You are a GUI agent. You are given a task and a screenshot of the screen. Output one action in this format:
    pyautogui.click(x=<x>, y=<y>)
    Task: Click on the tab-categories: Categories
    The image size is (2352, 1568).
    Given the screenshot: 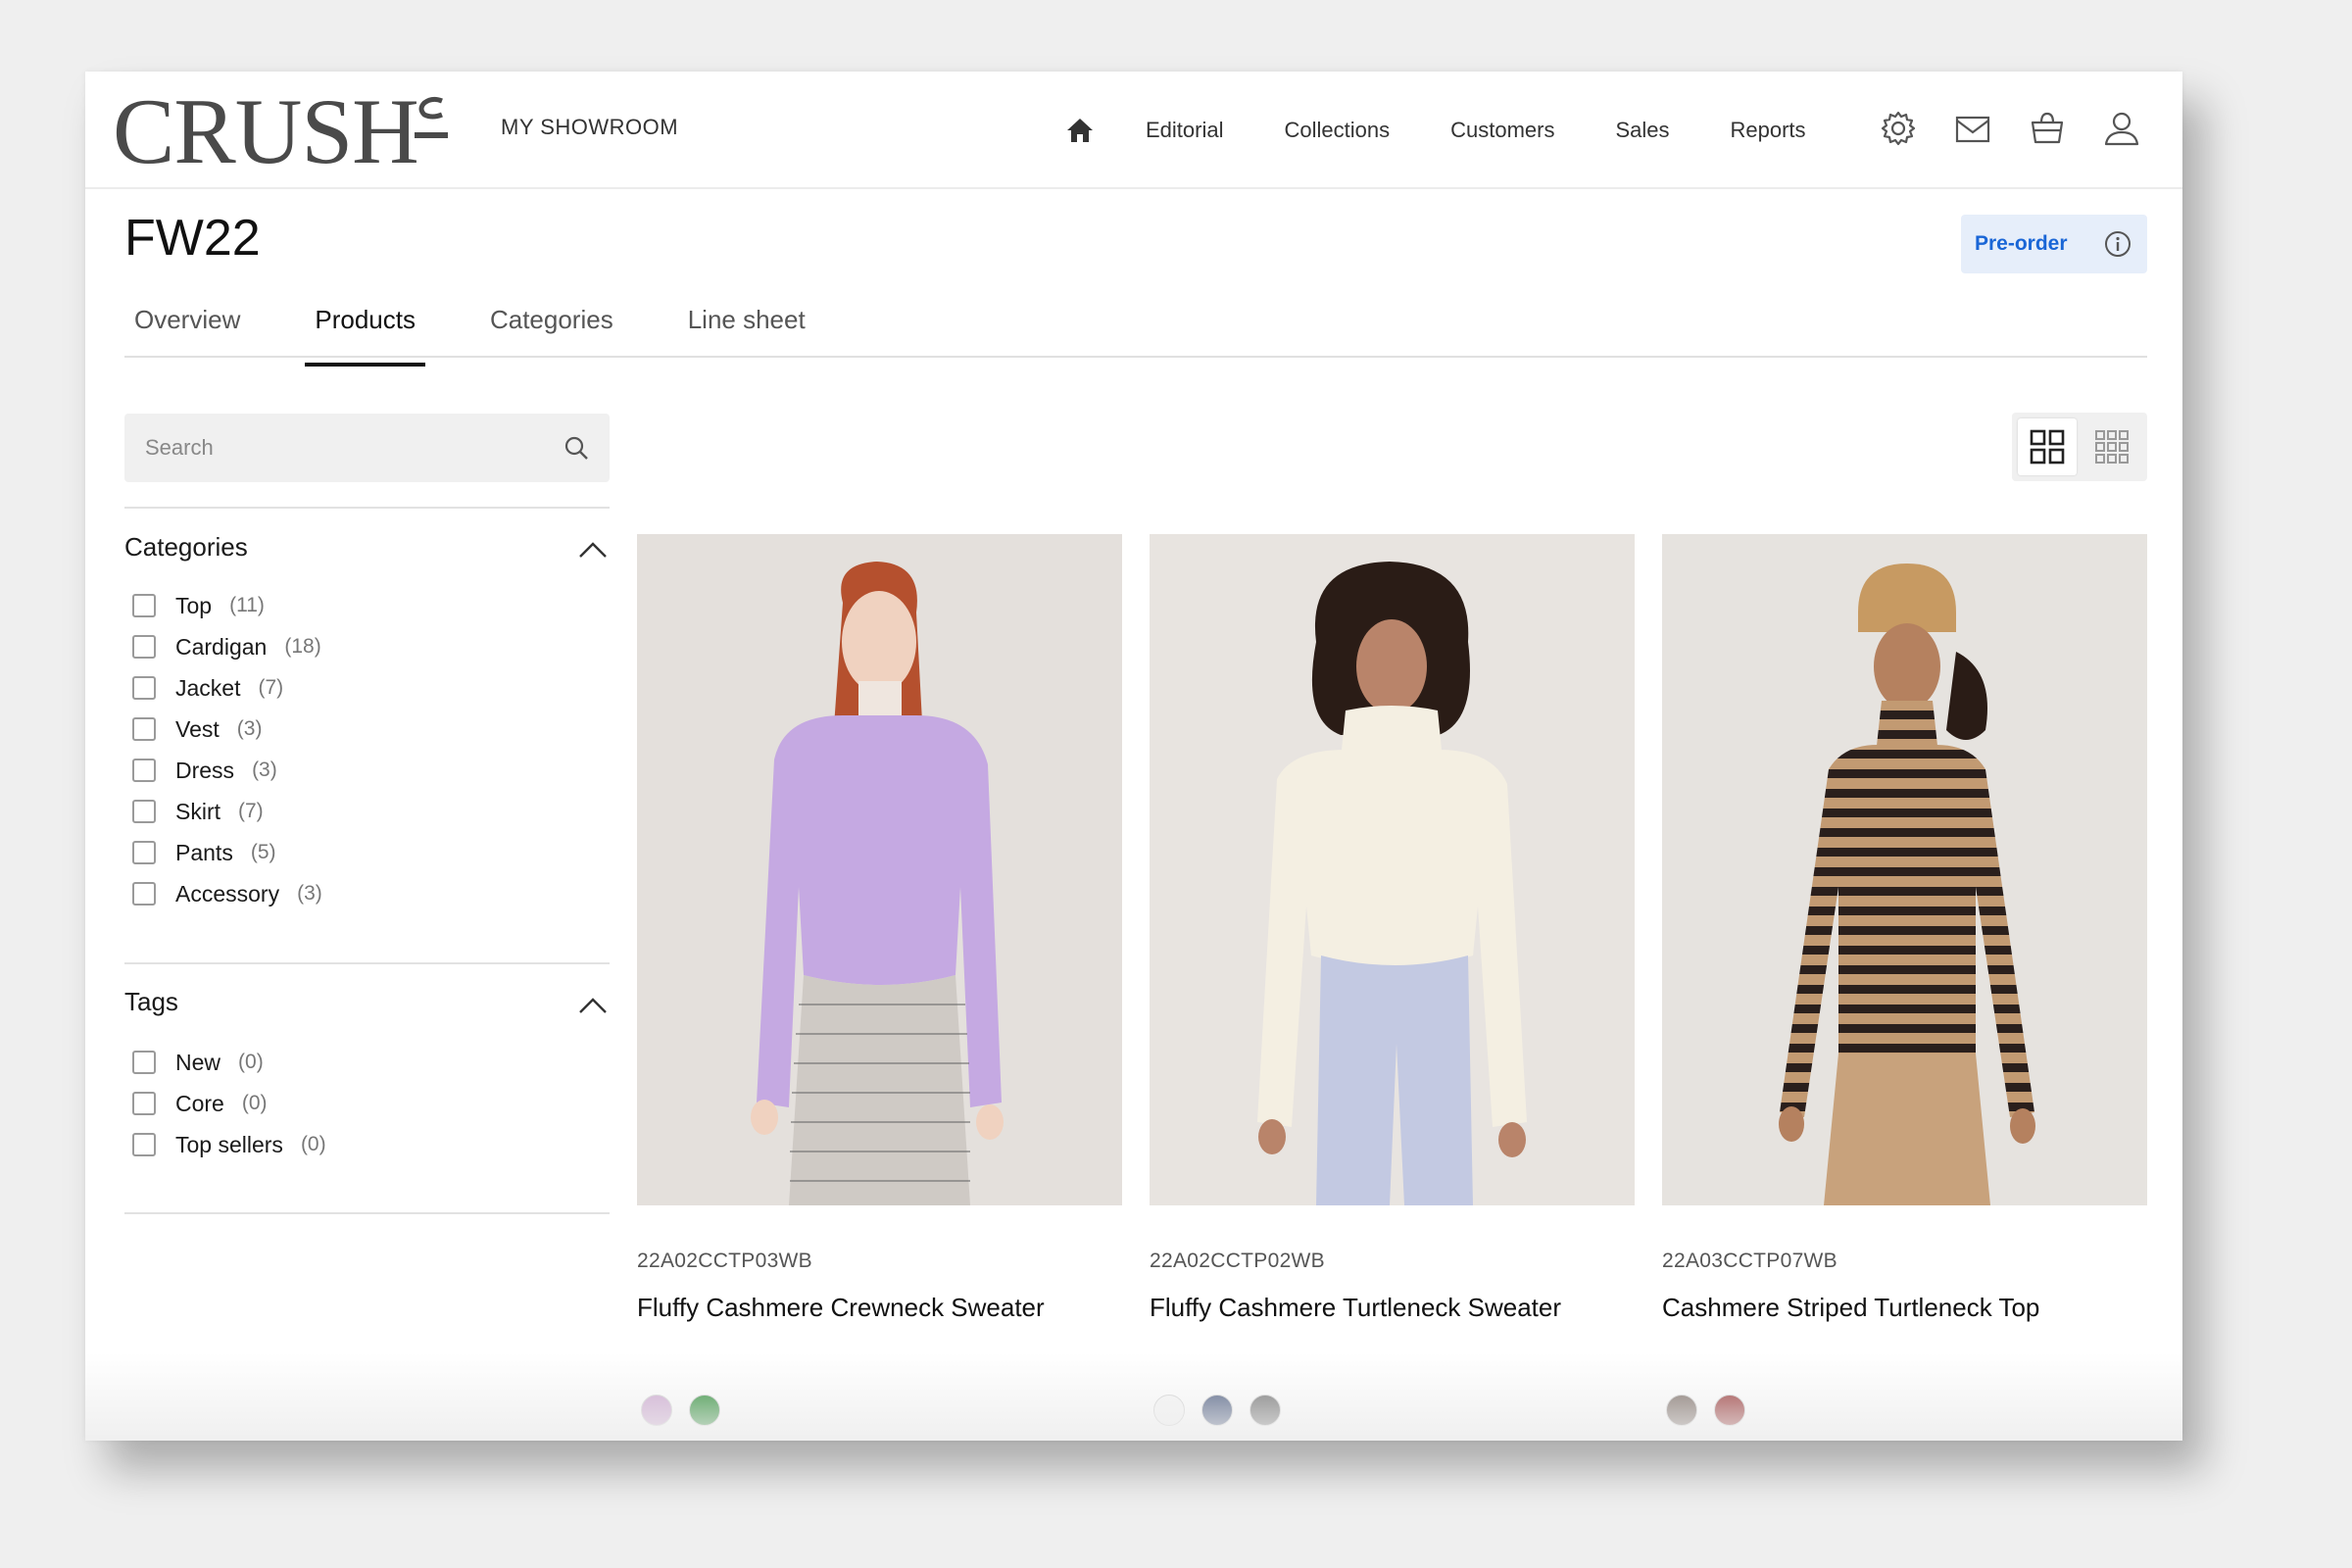 What is the action you would take?
    pyautogui.click(x=551, y=329)
    